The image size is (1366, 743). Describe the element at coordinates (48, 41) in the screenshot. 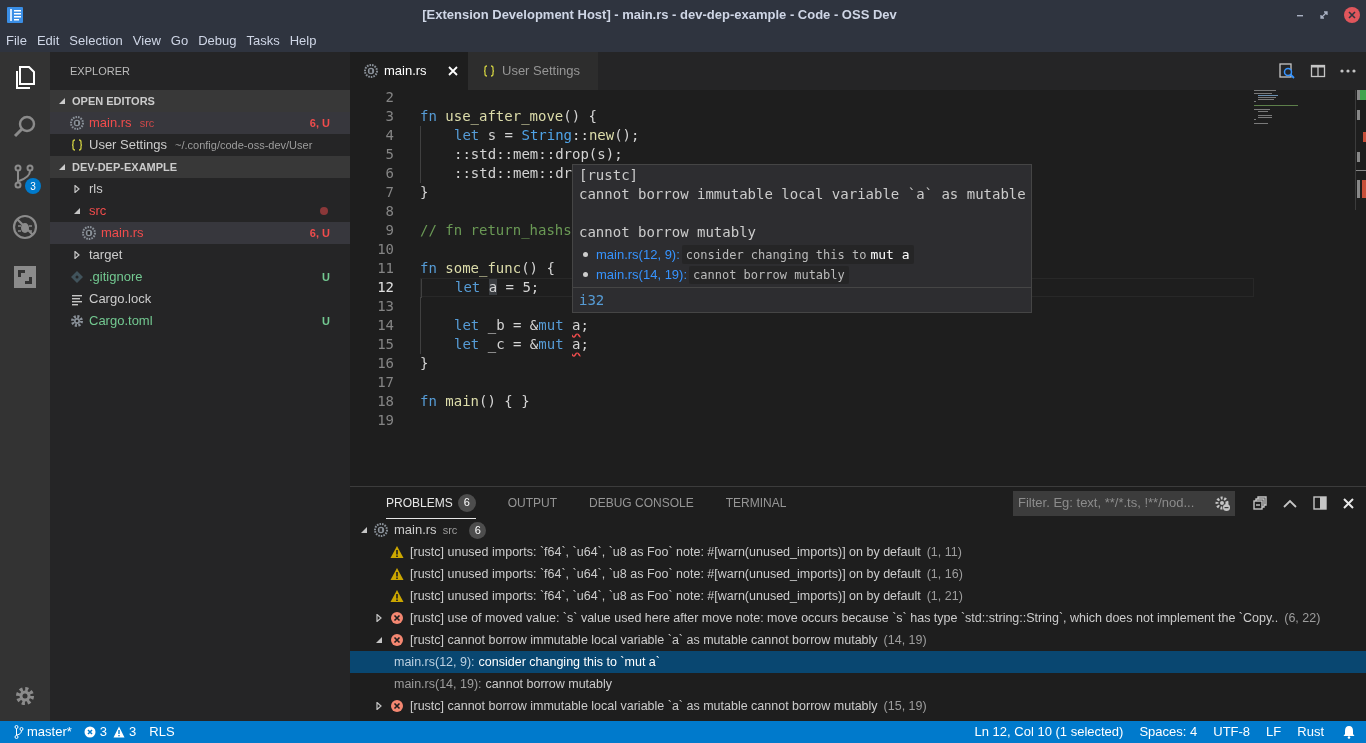

I see `menu-item: Edit` at that location.